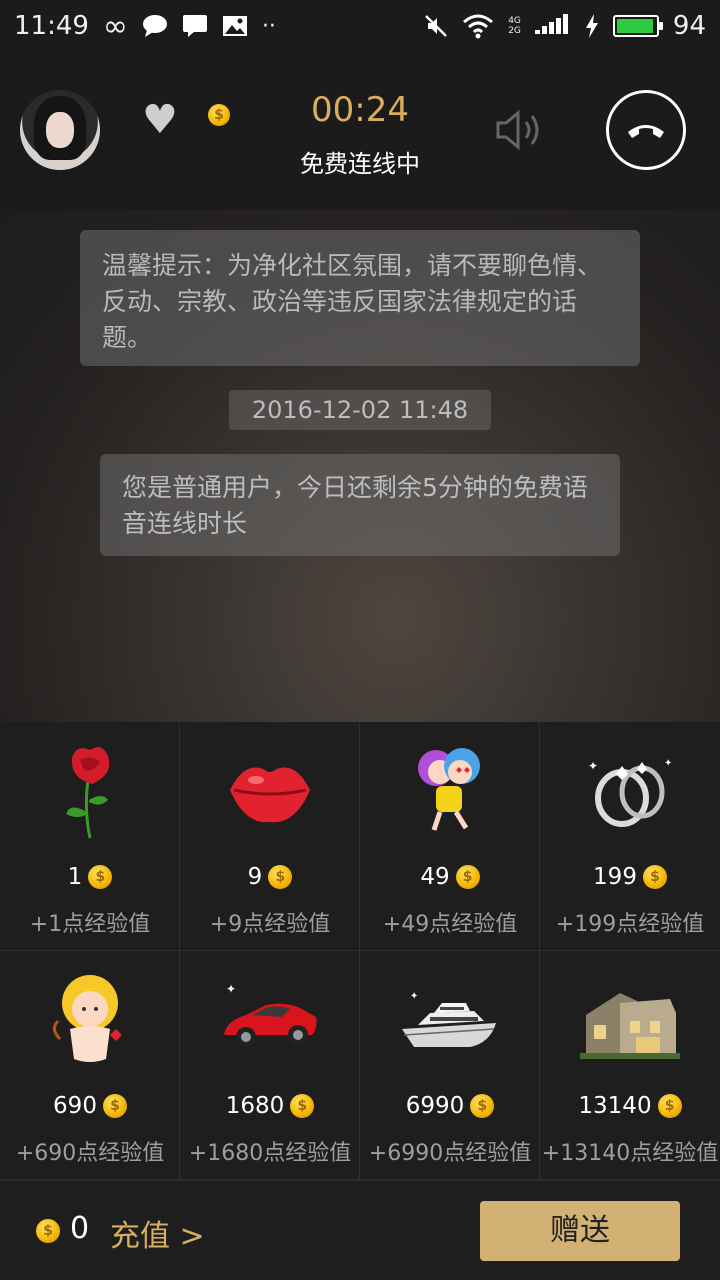 This screenshot has height=1280, width=720. Describe the element at coordinates (630, 792) in the screenshot. I see `ring-icon: ✦ ✦` at that location.